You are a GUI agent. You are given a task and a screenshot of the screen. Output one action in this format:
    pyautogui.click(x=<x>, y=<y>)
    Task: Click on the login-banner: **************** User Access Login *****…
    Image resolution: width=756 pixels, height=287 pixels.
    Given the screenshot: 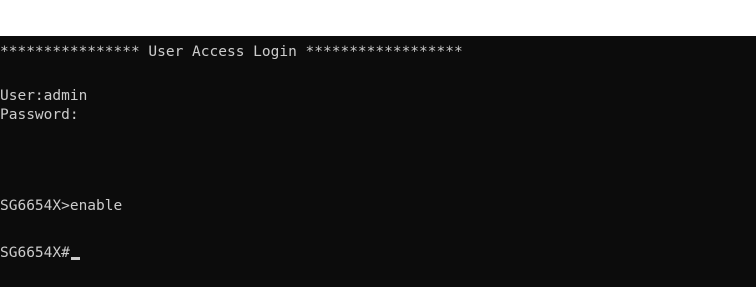 What is the action you would take?
    pyautogui.click(x=231, y=52)
    